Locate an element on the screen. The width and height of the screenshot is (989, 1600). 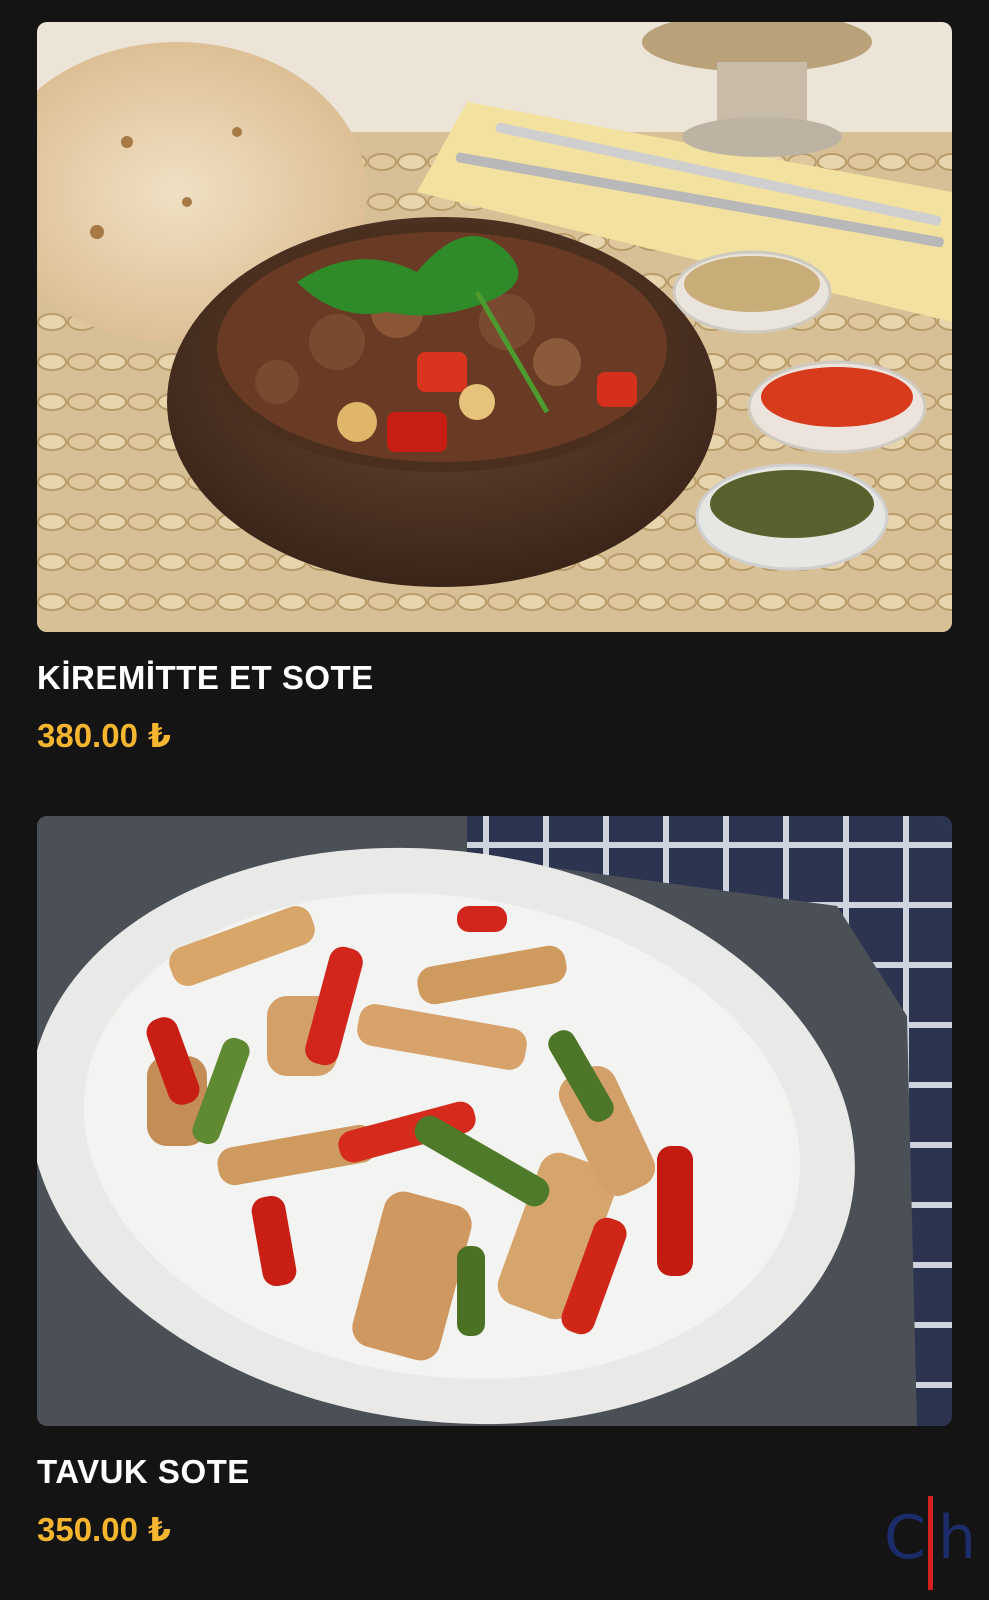
logo-divider is located at coordinates (930, 1543).